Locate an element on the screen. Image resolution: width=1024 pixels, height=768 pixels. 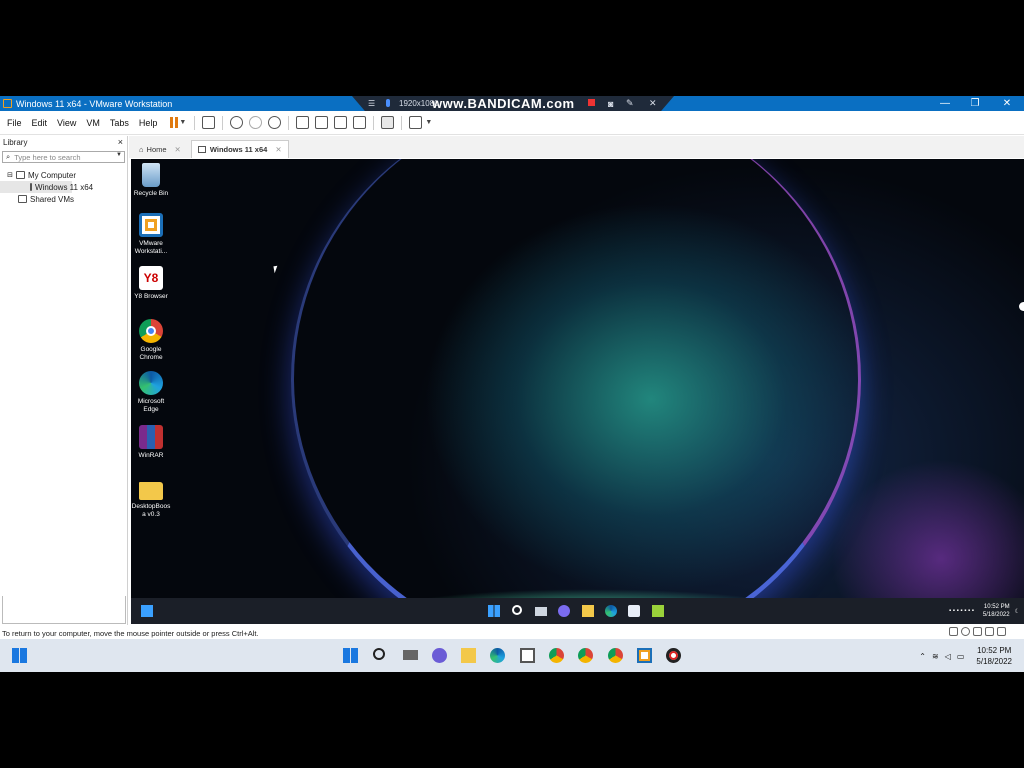
collapse-icon: ⊟ is located at coordinates (10, 175).